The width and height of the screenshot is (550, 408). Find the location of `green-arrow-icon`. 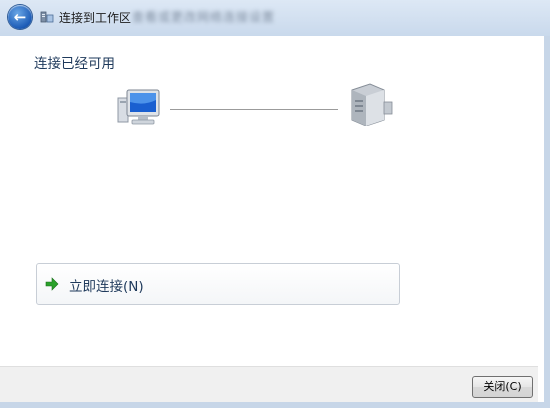

green-arrow-icon is located at coordinates (52, 284).